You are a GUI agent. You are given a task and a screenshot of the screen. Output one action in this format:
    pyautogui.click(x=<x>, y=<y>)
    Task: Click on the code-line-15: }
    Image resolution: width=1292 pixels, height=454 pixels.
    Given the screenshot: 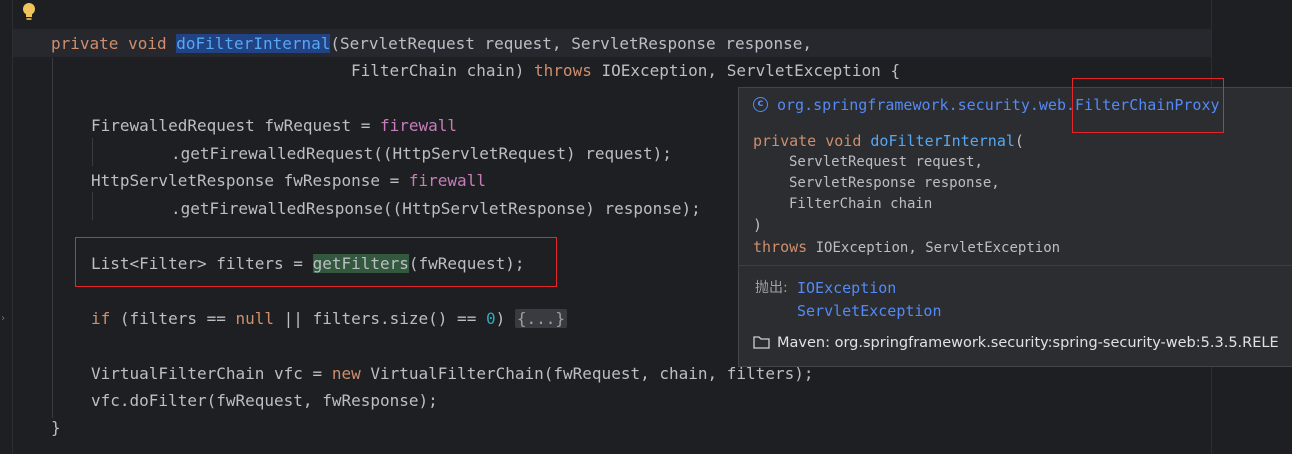 What is the action you would take?
    pyautogui.click(x=56, y=428)
    